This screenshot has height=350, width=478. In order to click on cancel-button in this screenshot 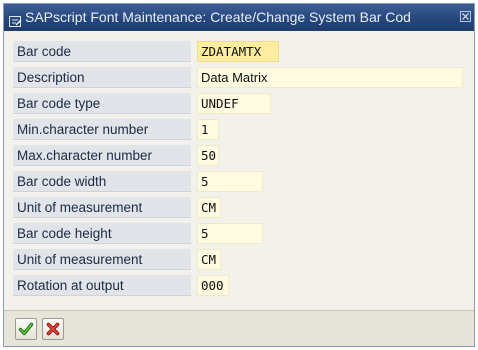, I will do `click(53, 329)`.